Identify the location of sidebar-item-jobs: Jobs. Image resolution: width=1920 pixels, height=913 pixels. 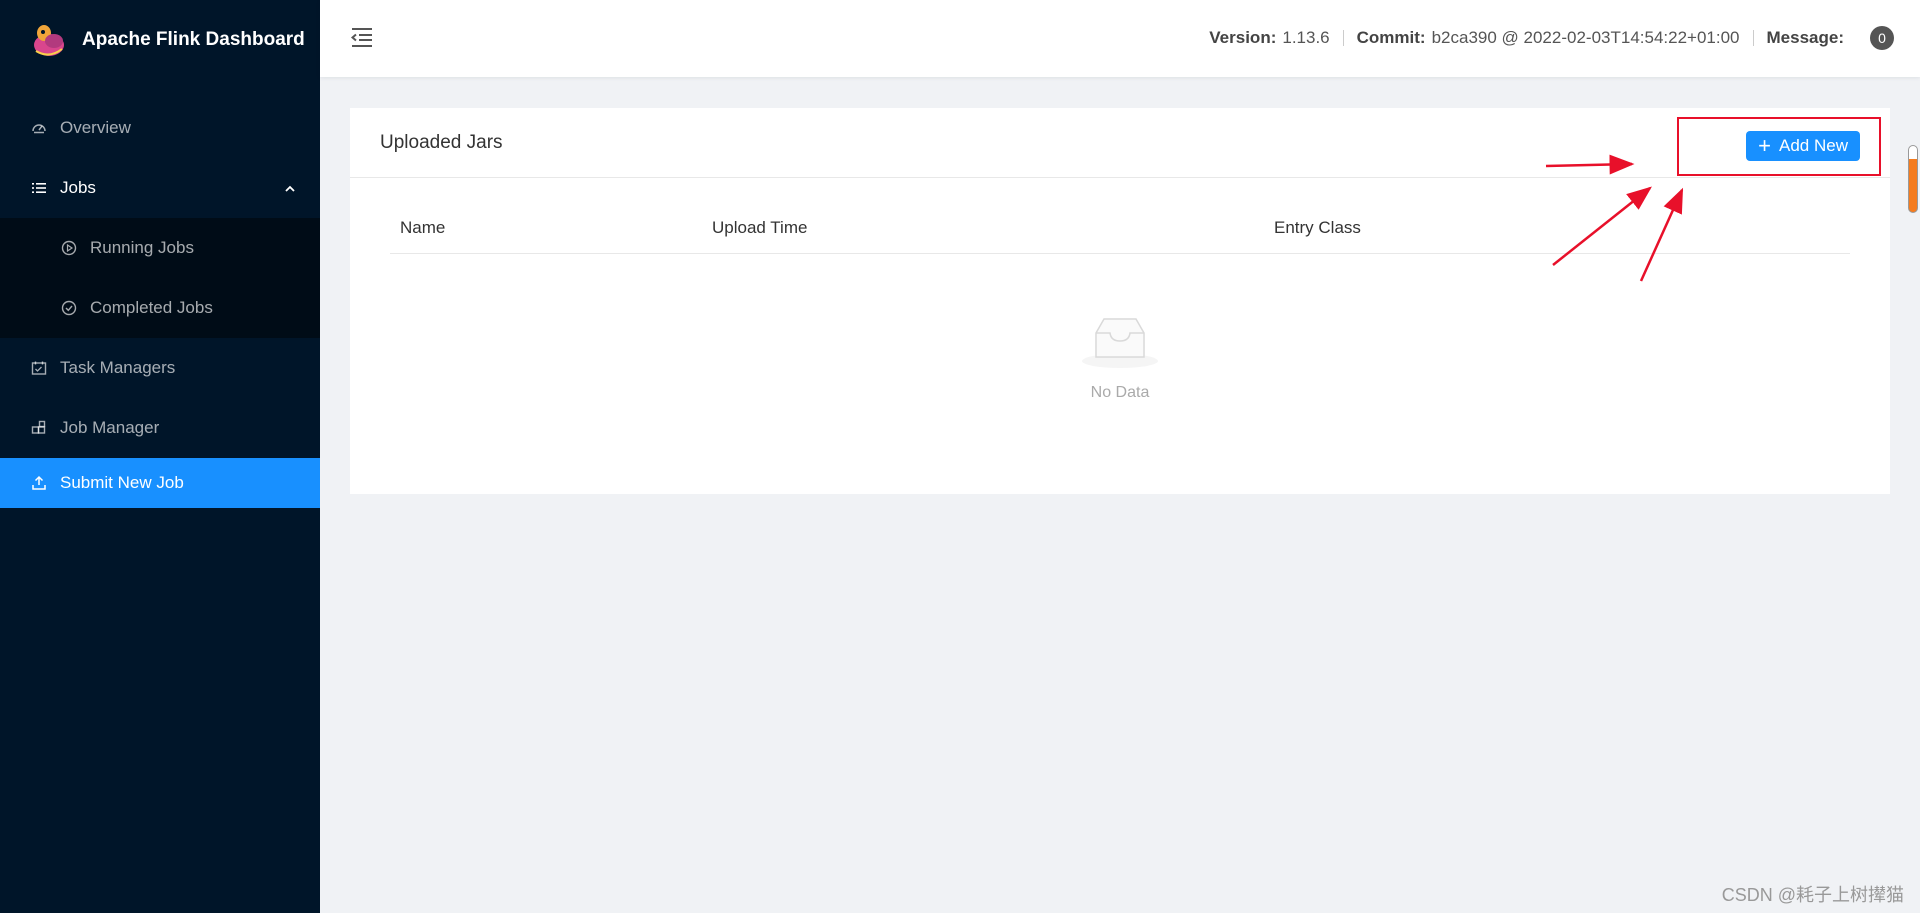
(160, 188).